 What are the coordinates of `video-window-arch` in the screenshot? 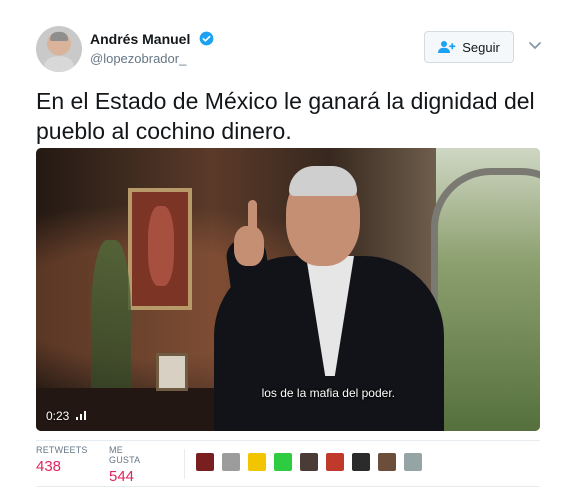 It's located at (485, 268).